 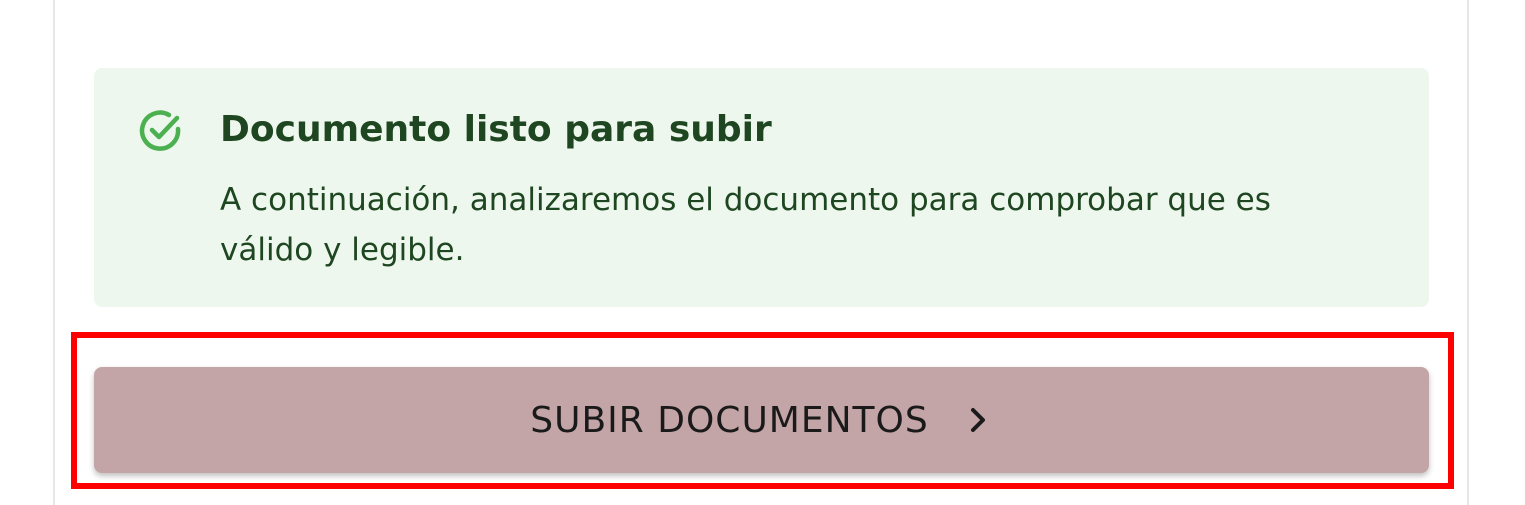 I want to click on chevron-right-icon, so click(x=978, y=420).